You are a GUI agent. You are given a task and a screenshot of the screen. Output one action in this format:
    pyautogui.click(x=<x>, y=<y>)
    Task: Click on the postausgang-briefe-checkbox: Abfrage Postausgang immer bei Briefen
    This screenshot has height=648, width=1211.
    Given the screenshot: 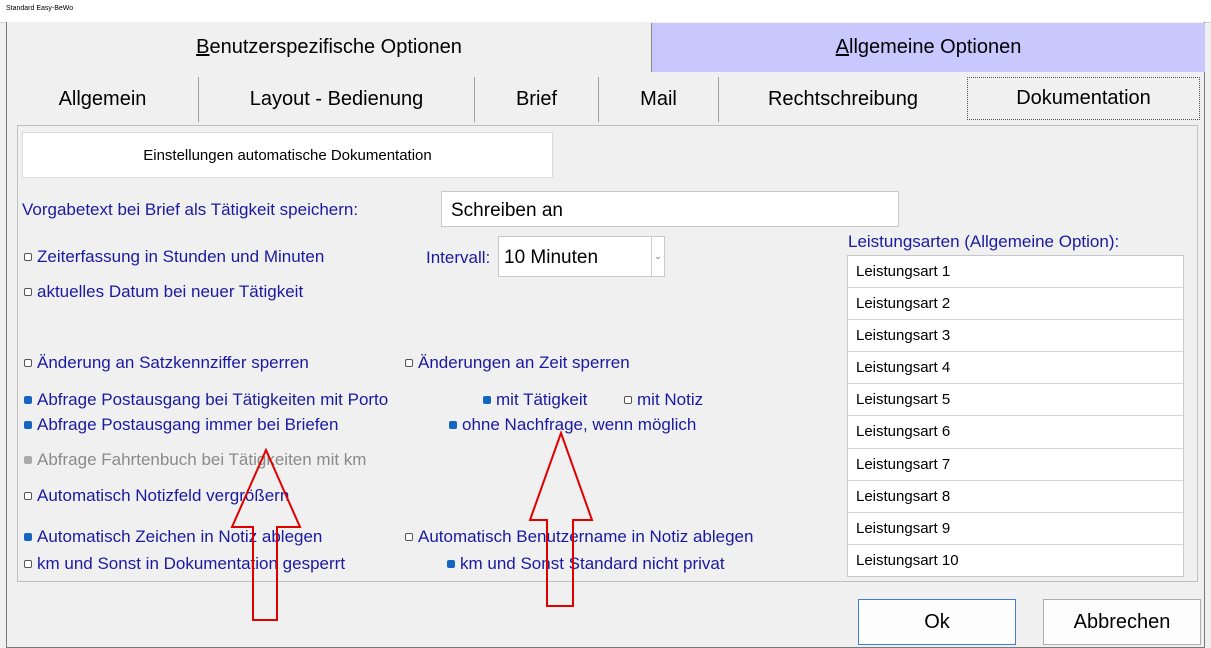 What is the action you would take?
    pyautogui.click(x=181, y=425)
    